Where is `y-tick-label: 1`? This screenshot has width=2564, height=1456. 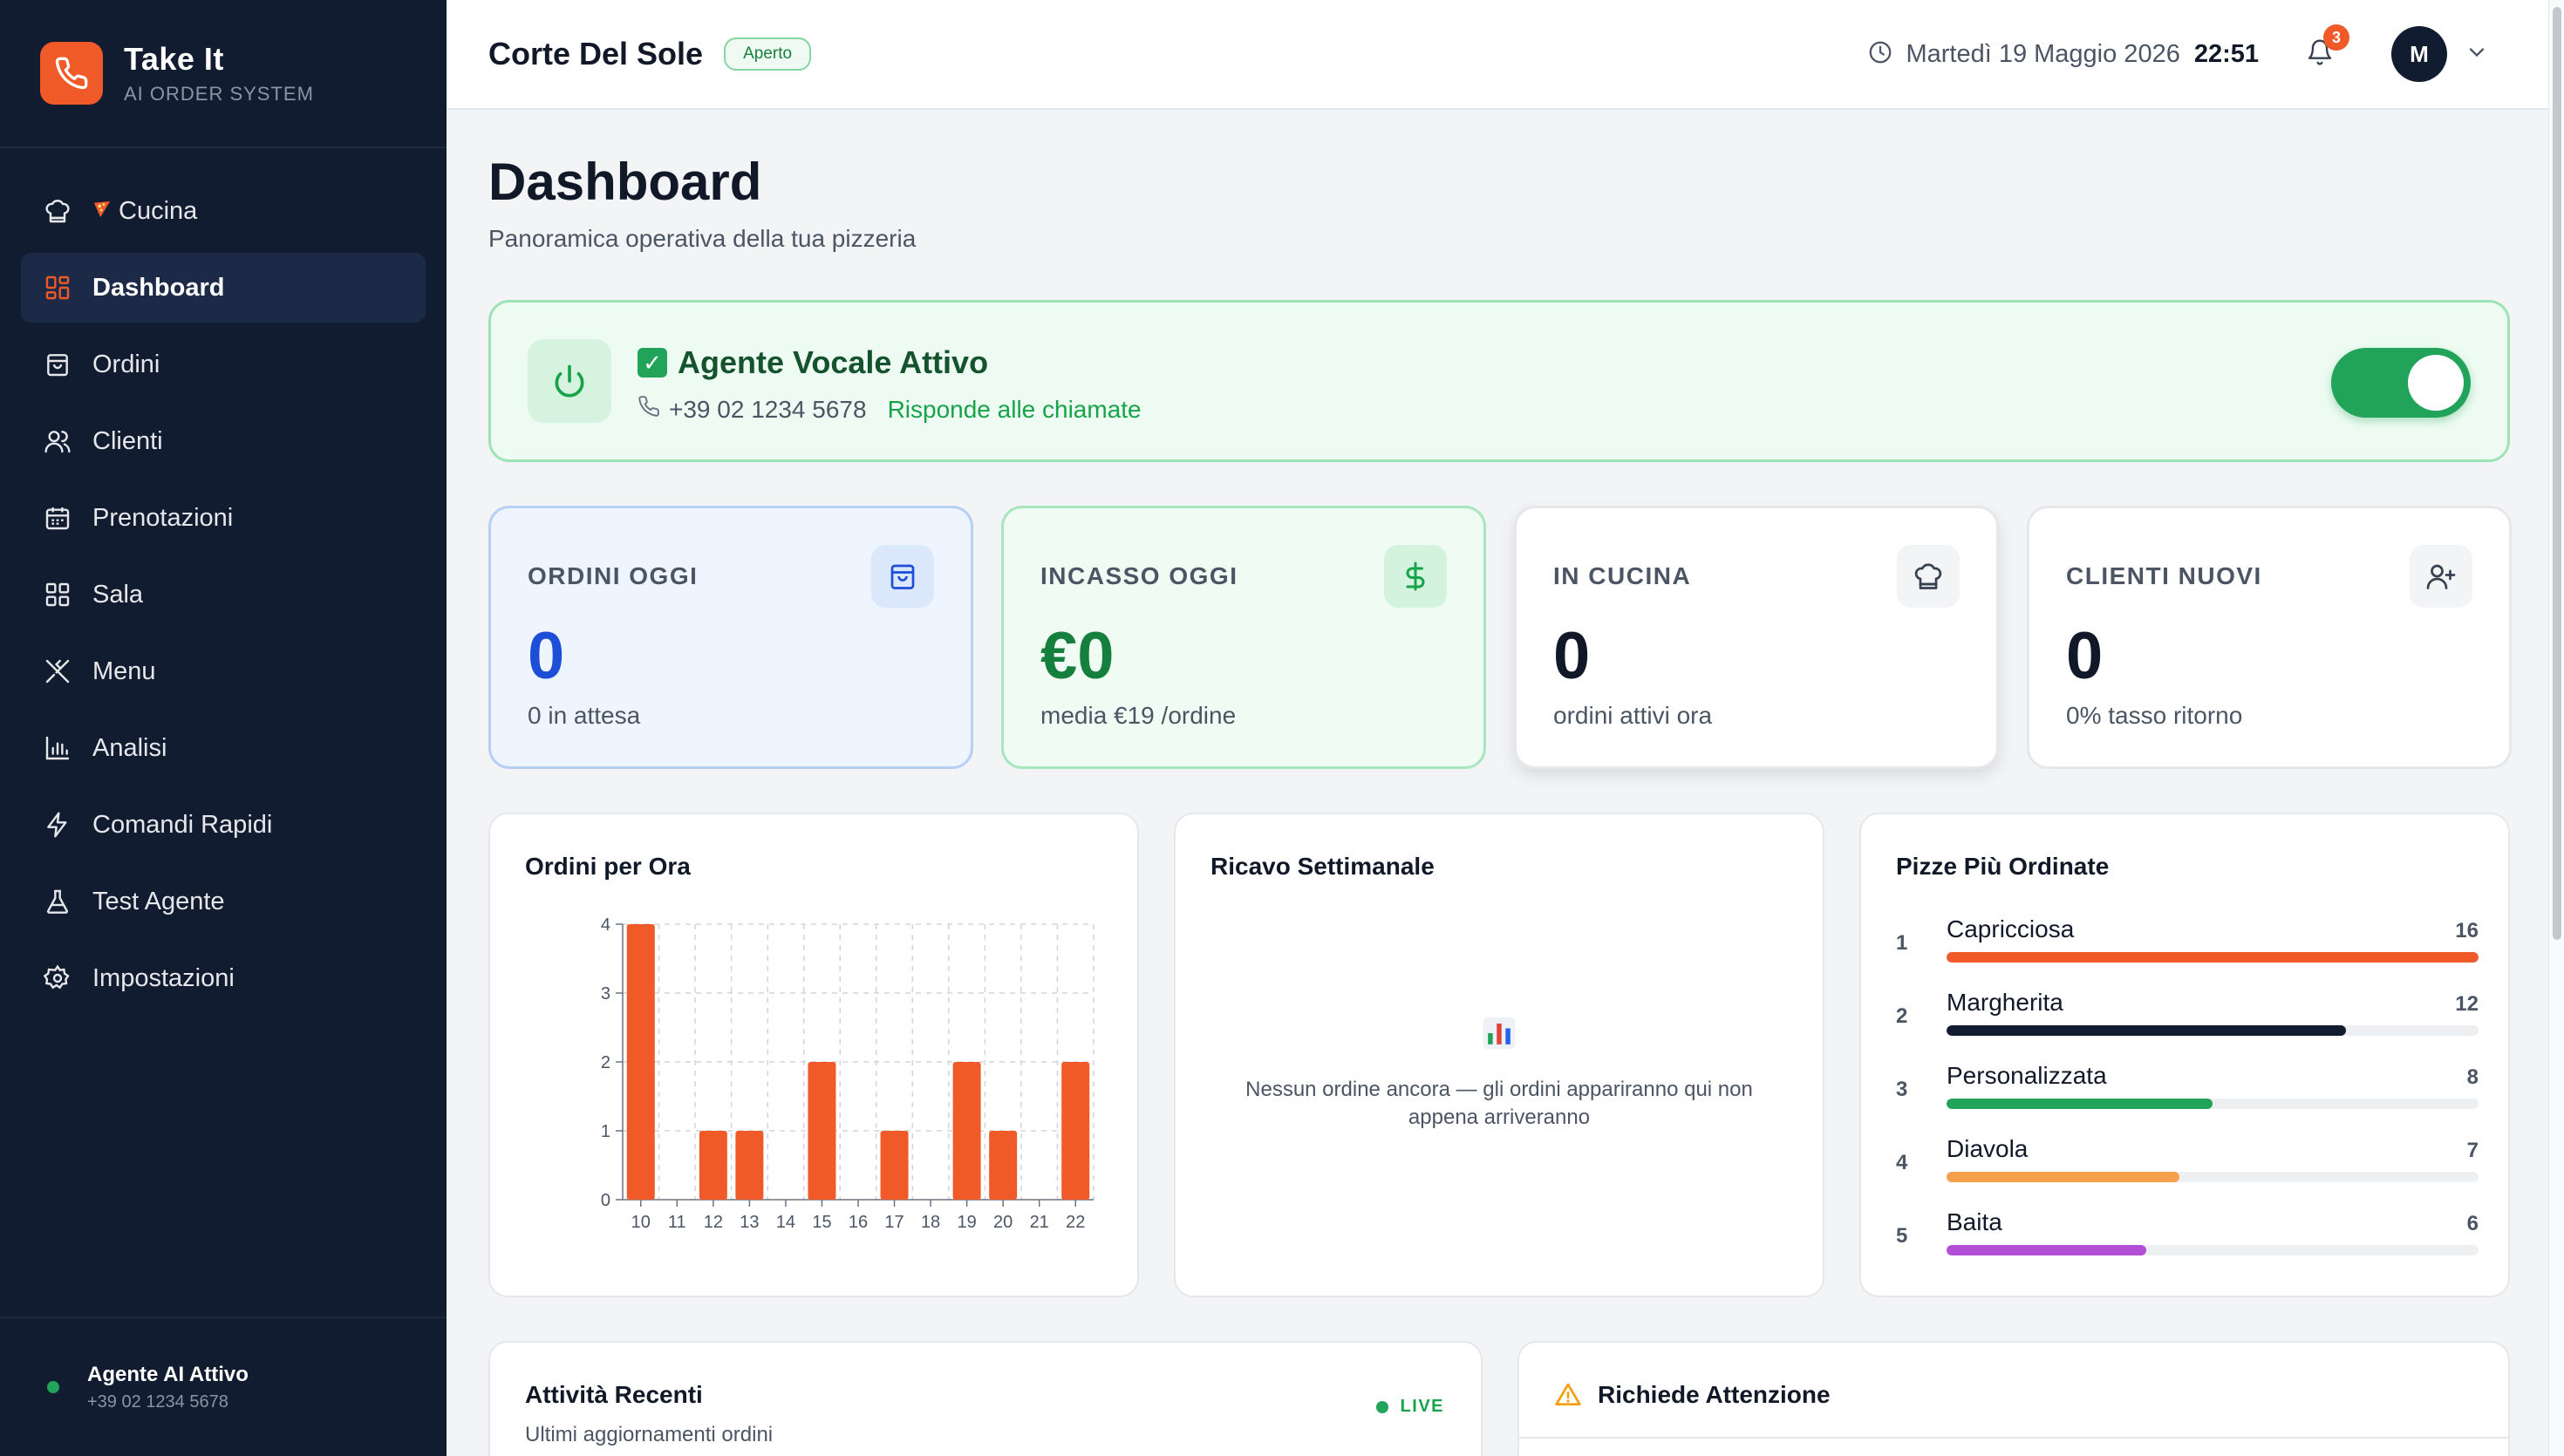
y-tick-label: 1 is located at coordinates (605, 1131).